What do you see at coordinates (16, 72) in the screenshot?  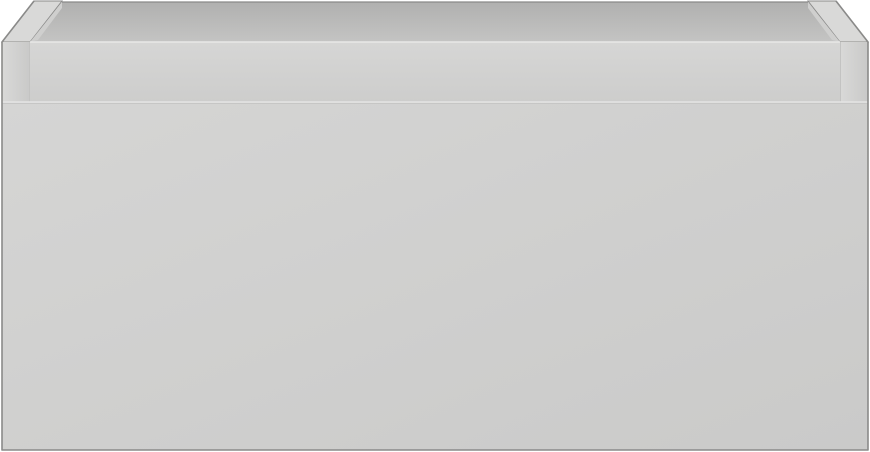 I see `drawer-left-column` at bounding box center [16, 72].